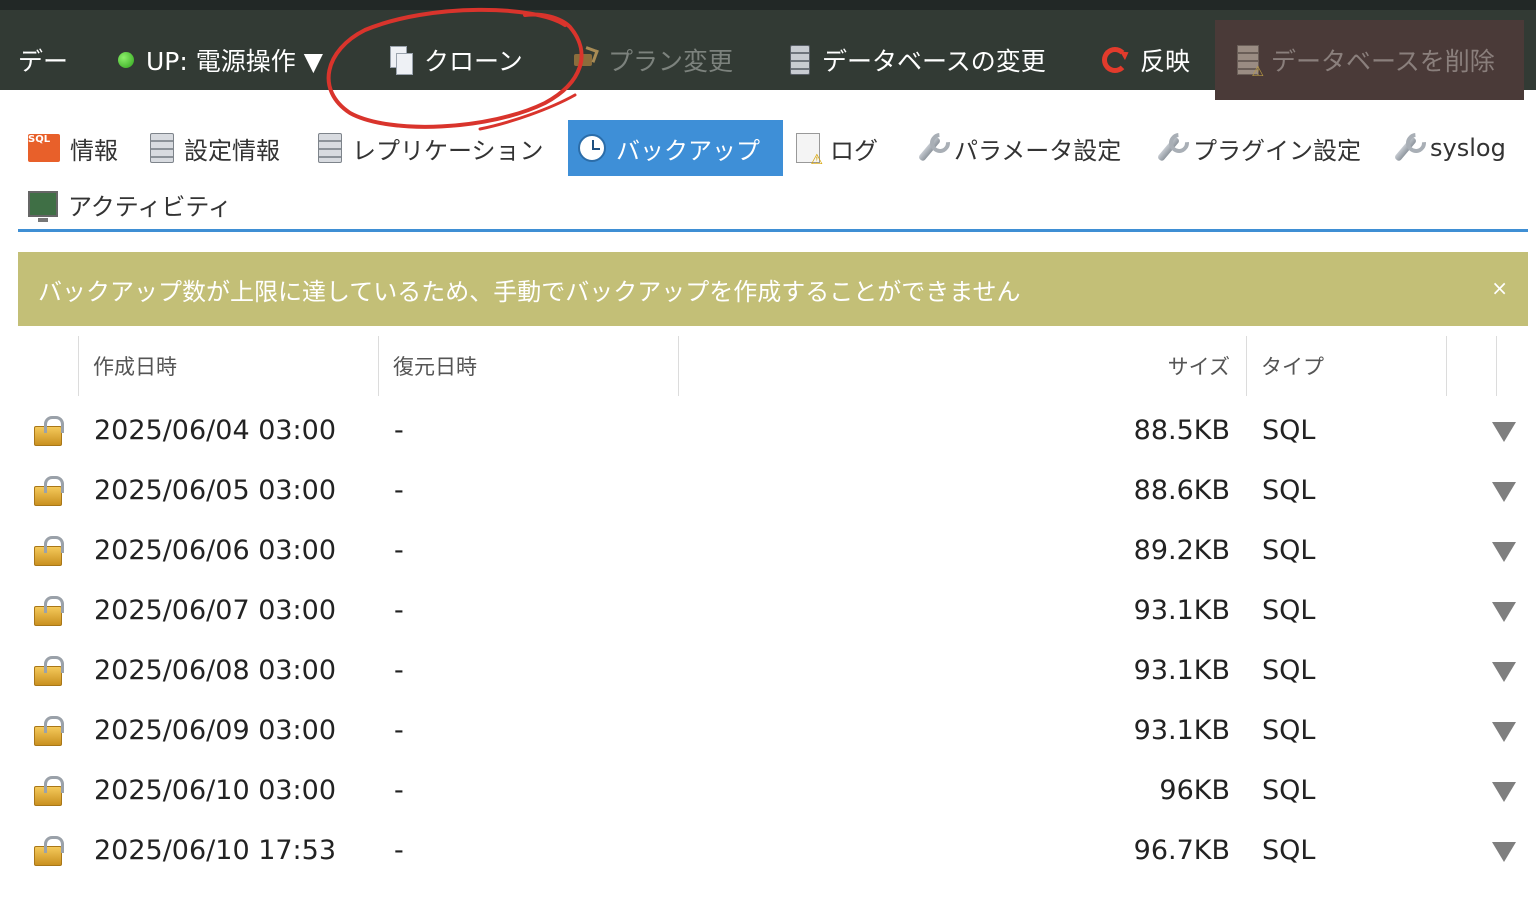 This screenshot has width=1536, height=918. What do you see at coordinates (215, 148) in the screenshot?
I see `tab-settings: 設定情報` at bounding box center [215, 148].